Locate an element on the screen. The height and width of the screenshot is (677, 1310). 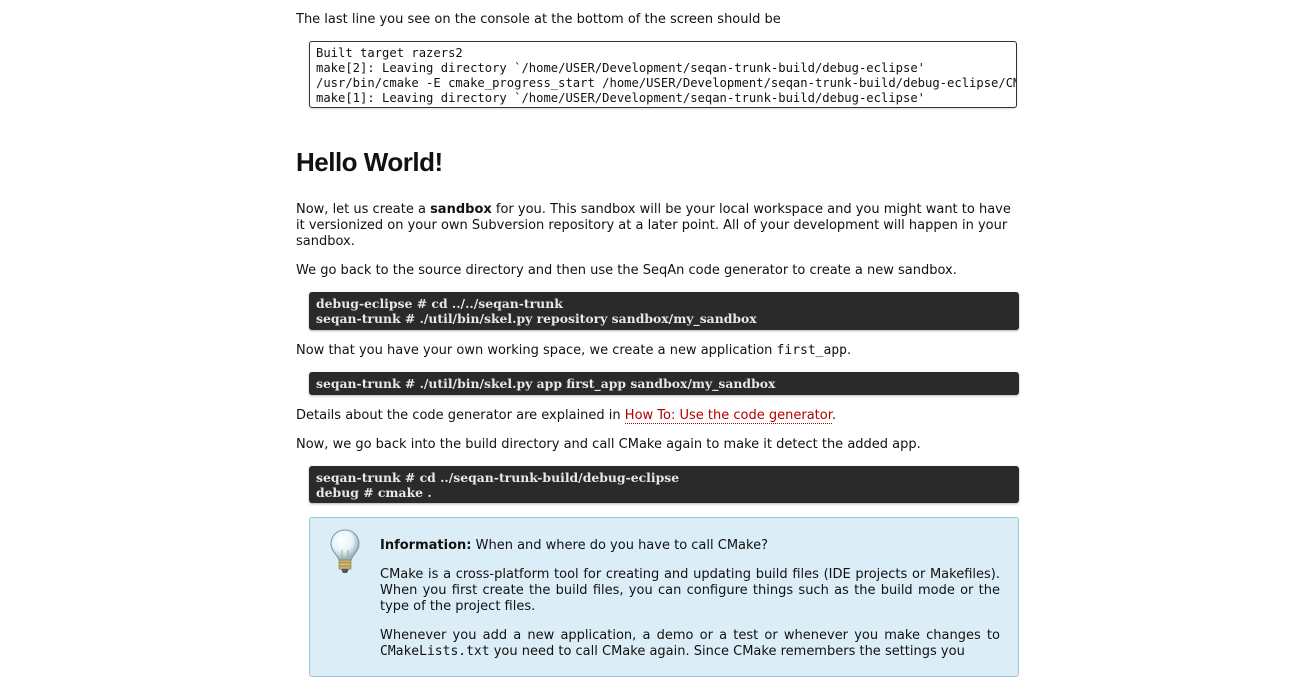
lightbulb-icon is located at coordinates (345, 551).